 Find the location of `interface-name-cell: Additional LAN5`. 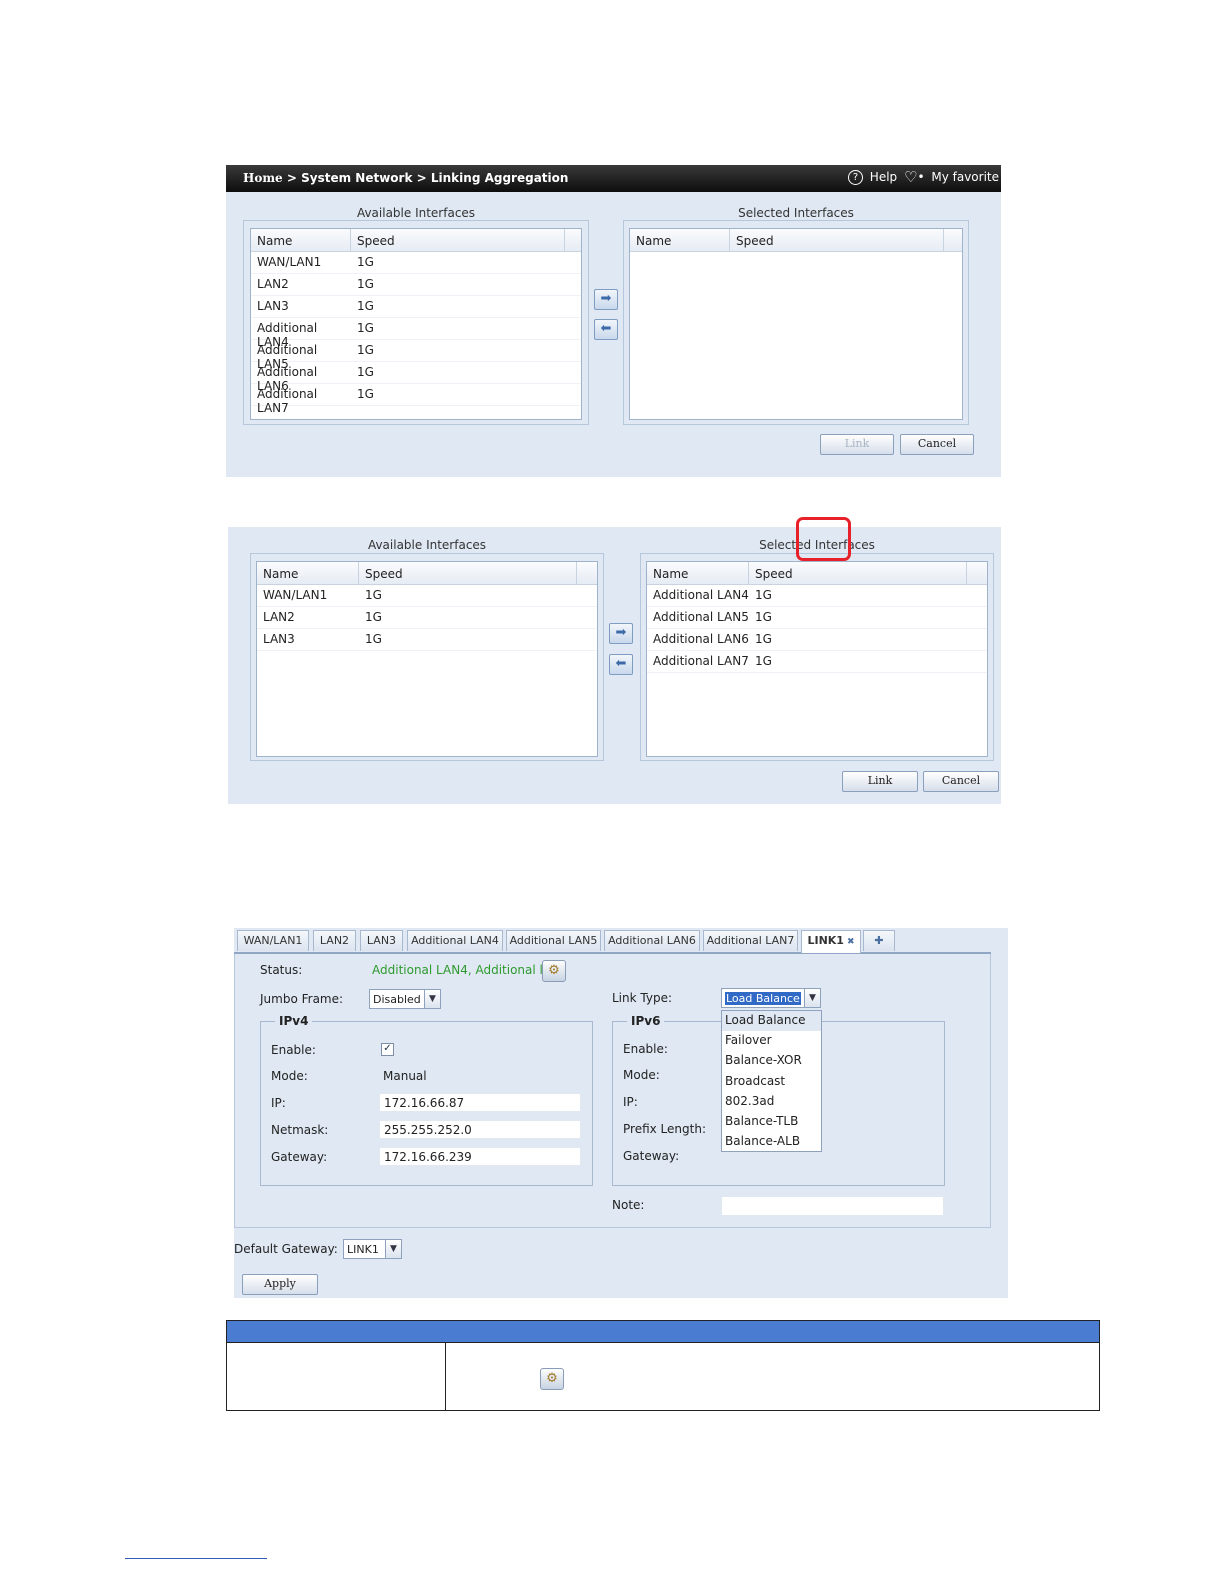

interface-name-cell: Additional LAN5 is located at coordinates (287, 357).